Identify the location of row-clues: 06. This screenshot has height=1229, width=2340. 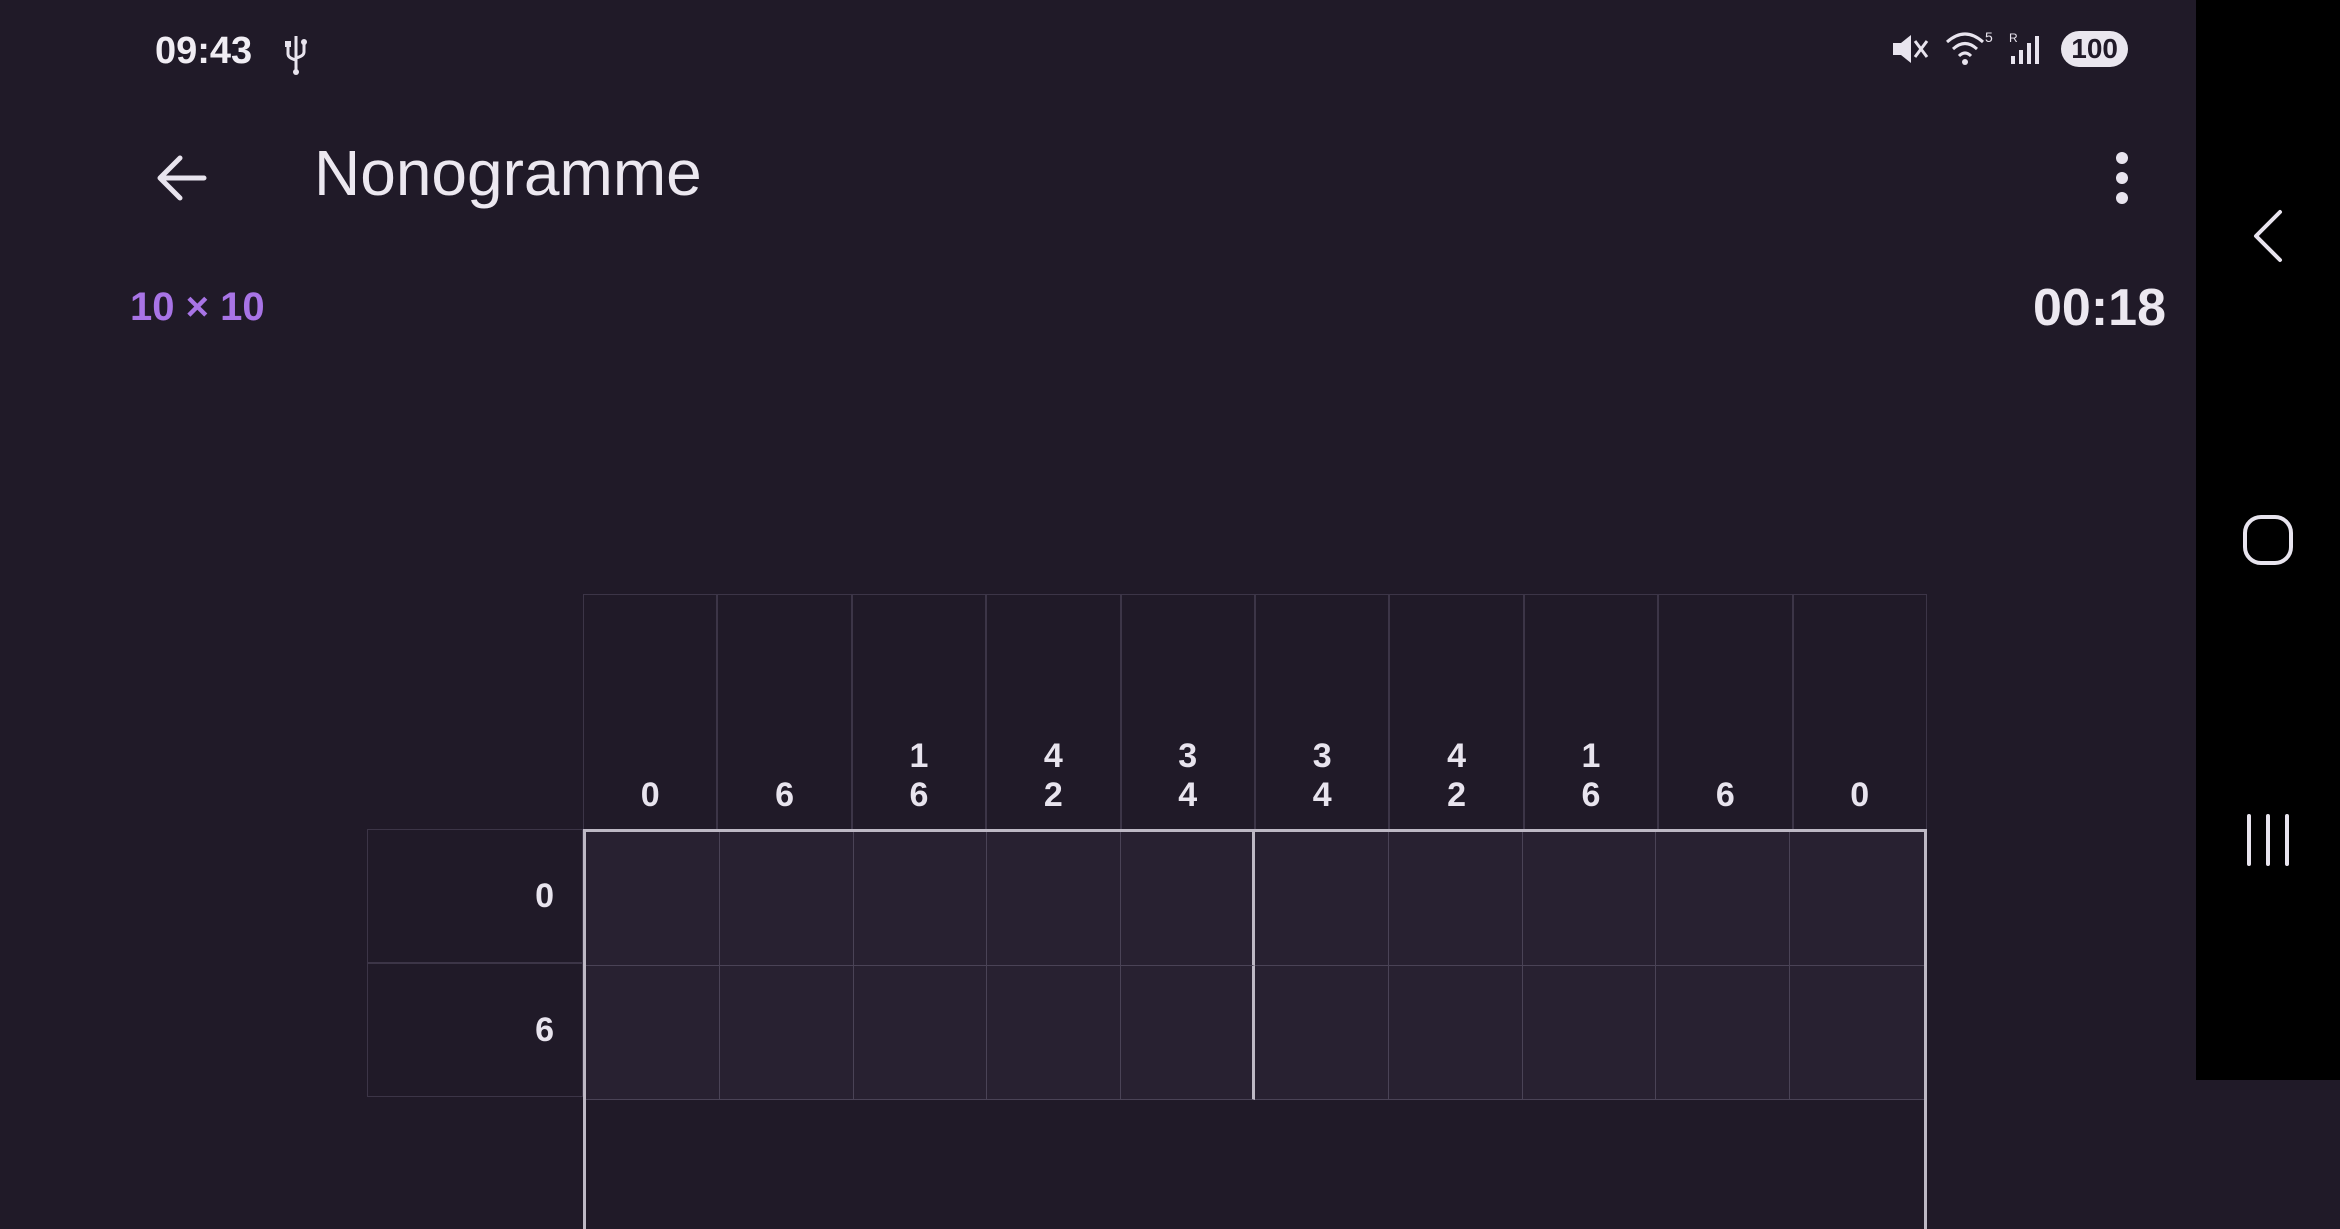
(475, 963).